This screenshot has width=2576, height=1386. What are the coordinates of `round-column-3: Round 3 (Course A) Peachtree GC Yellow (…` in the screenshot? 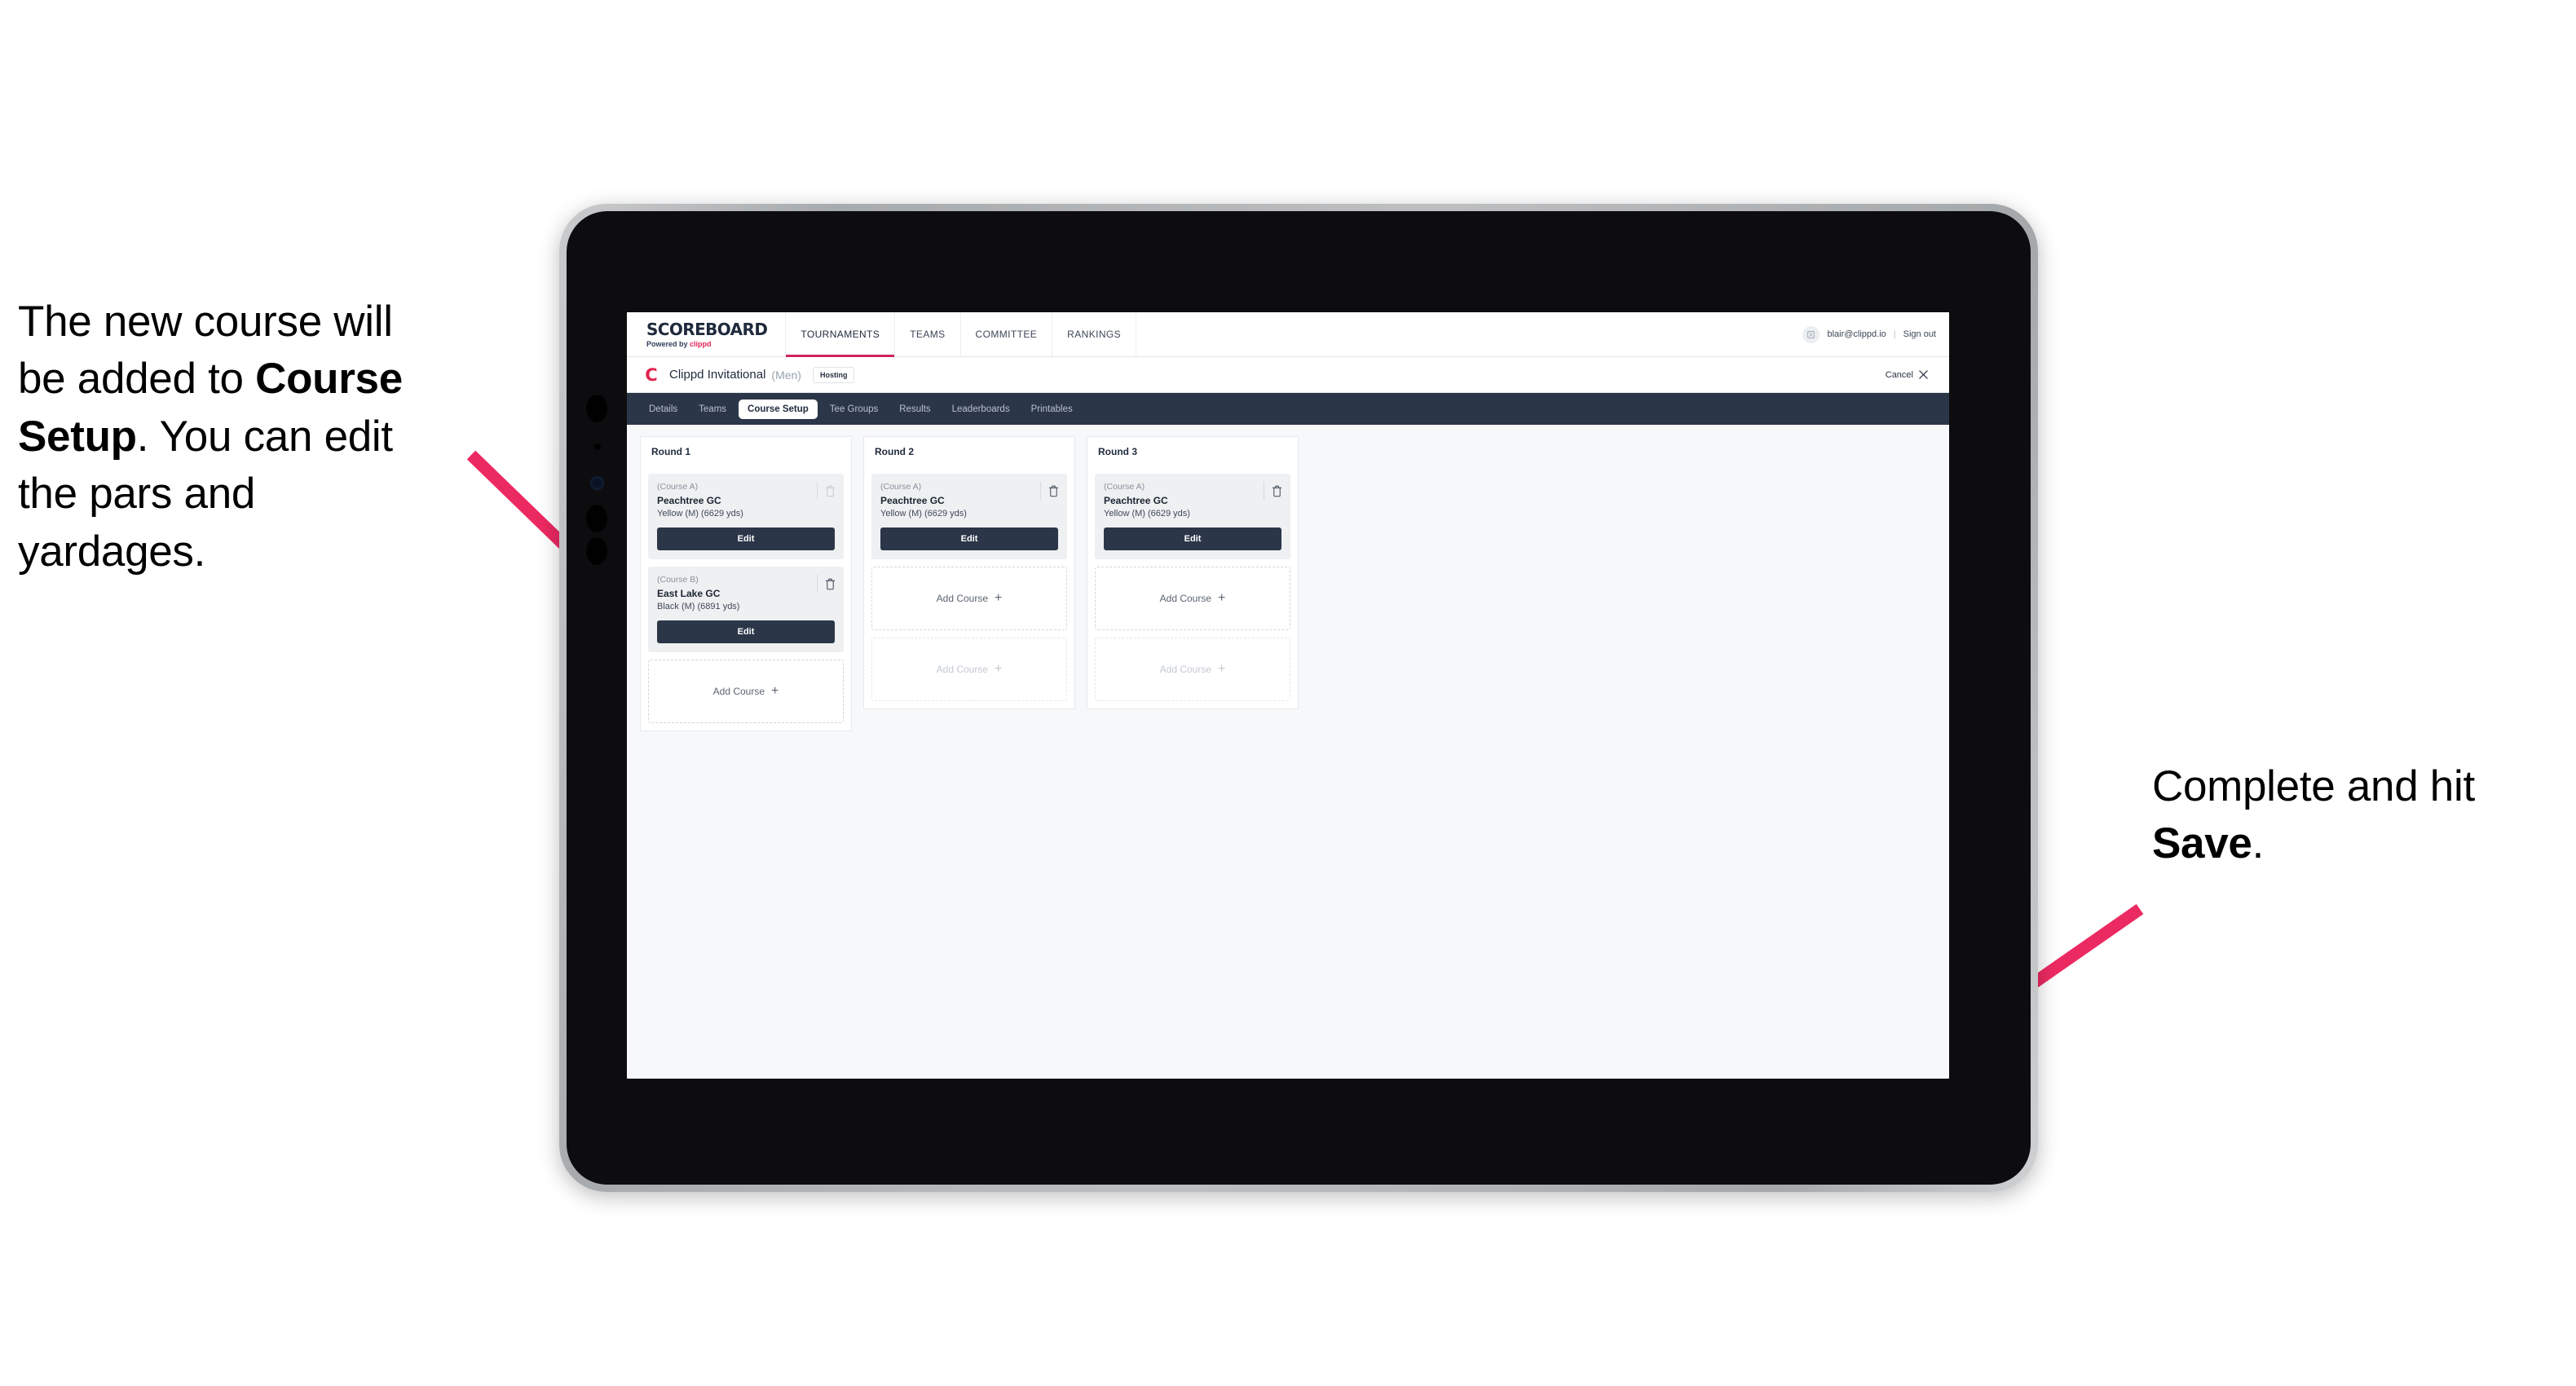 It's located at (1193, 572).